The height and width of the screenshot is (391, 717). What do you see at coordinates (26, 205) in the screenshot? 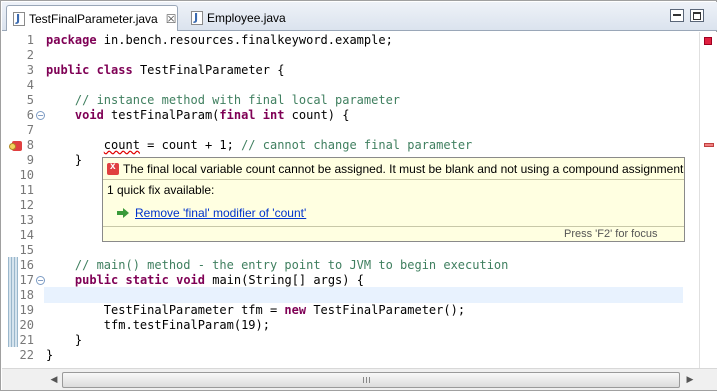
I see `line-number: 12` at bounding box center [26, 205].